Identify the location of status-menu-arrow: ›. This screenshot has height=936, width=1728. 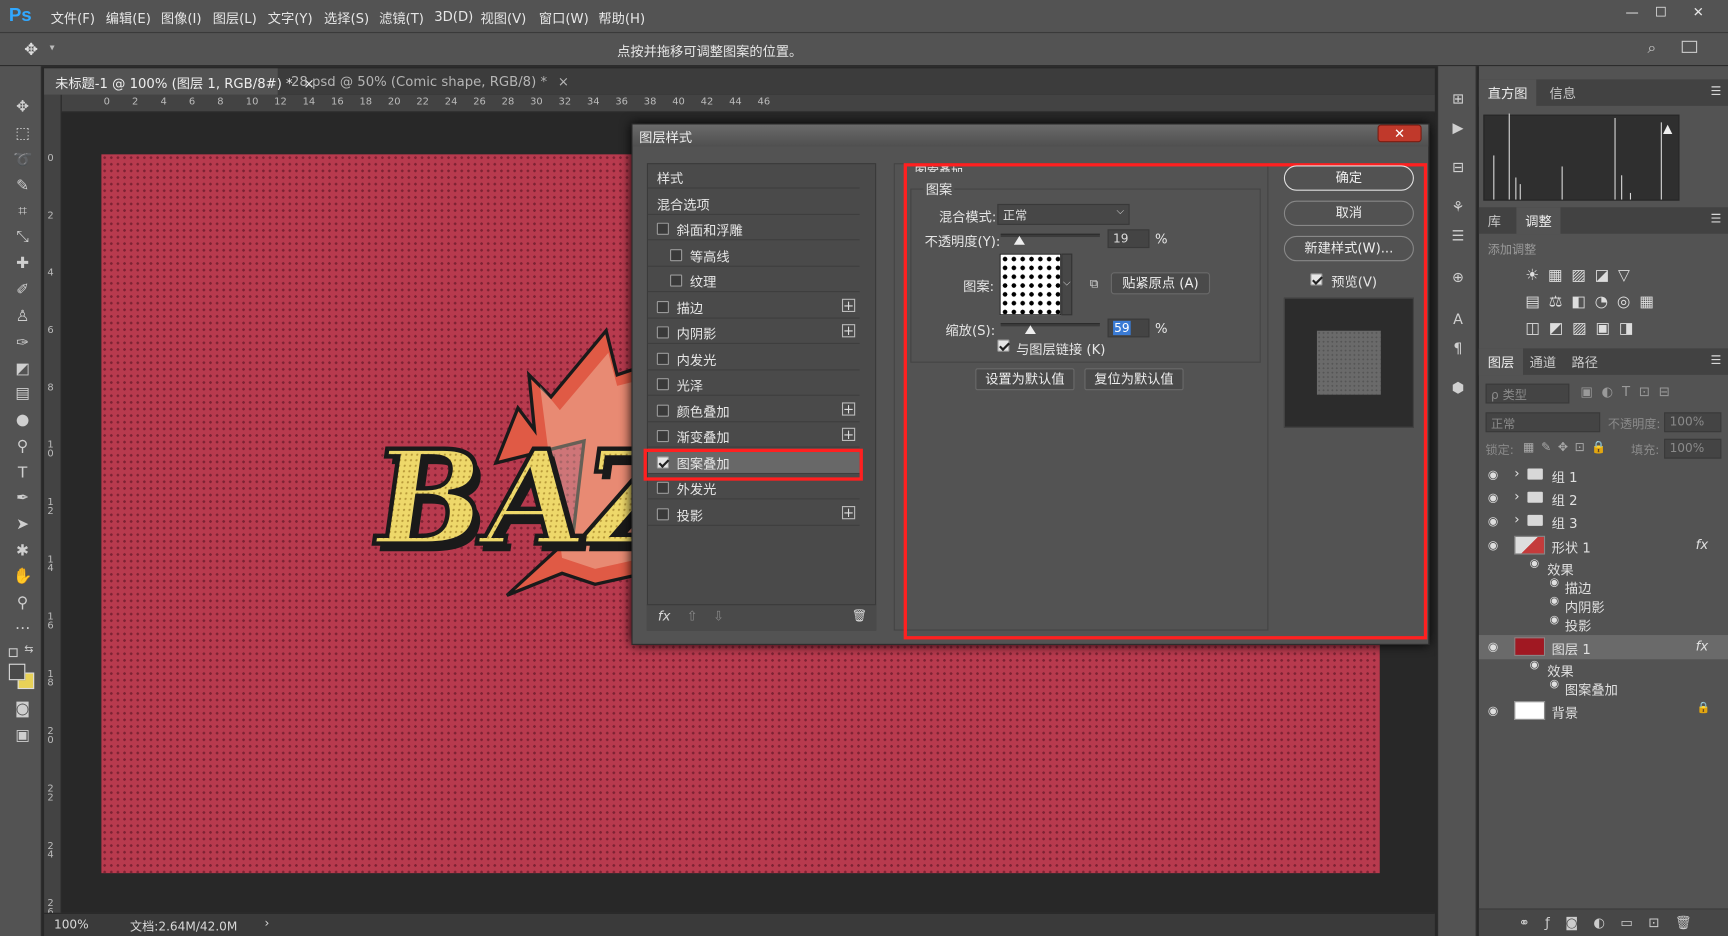
(266, 923).